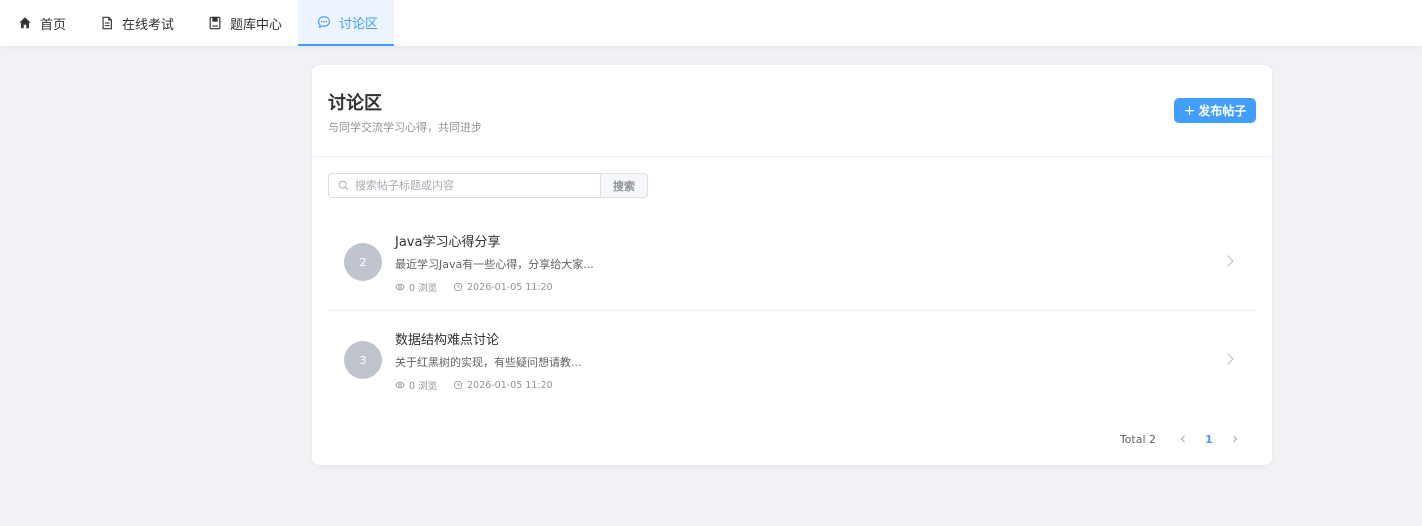 The height and width of the screenshot is (526, 1422). Describe the element at coordinates (1209, 439) in the screenshot. I see `page-number-current: 1` at that location.